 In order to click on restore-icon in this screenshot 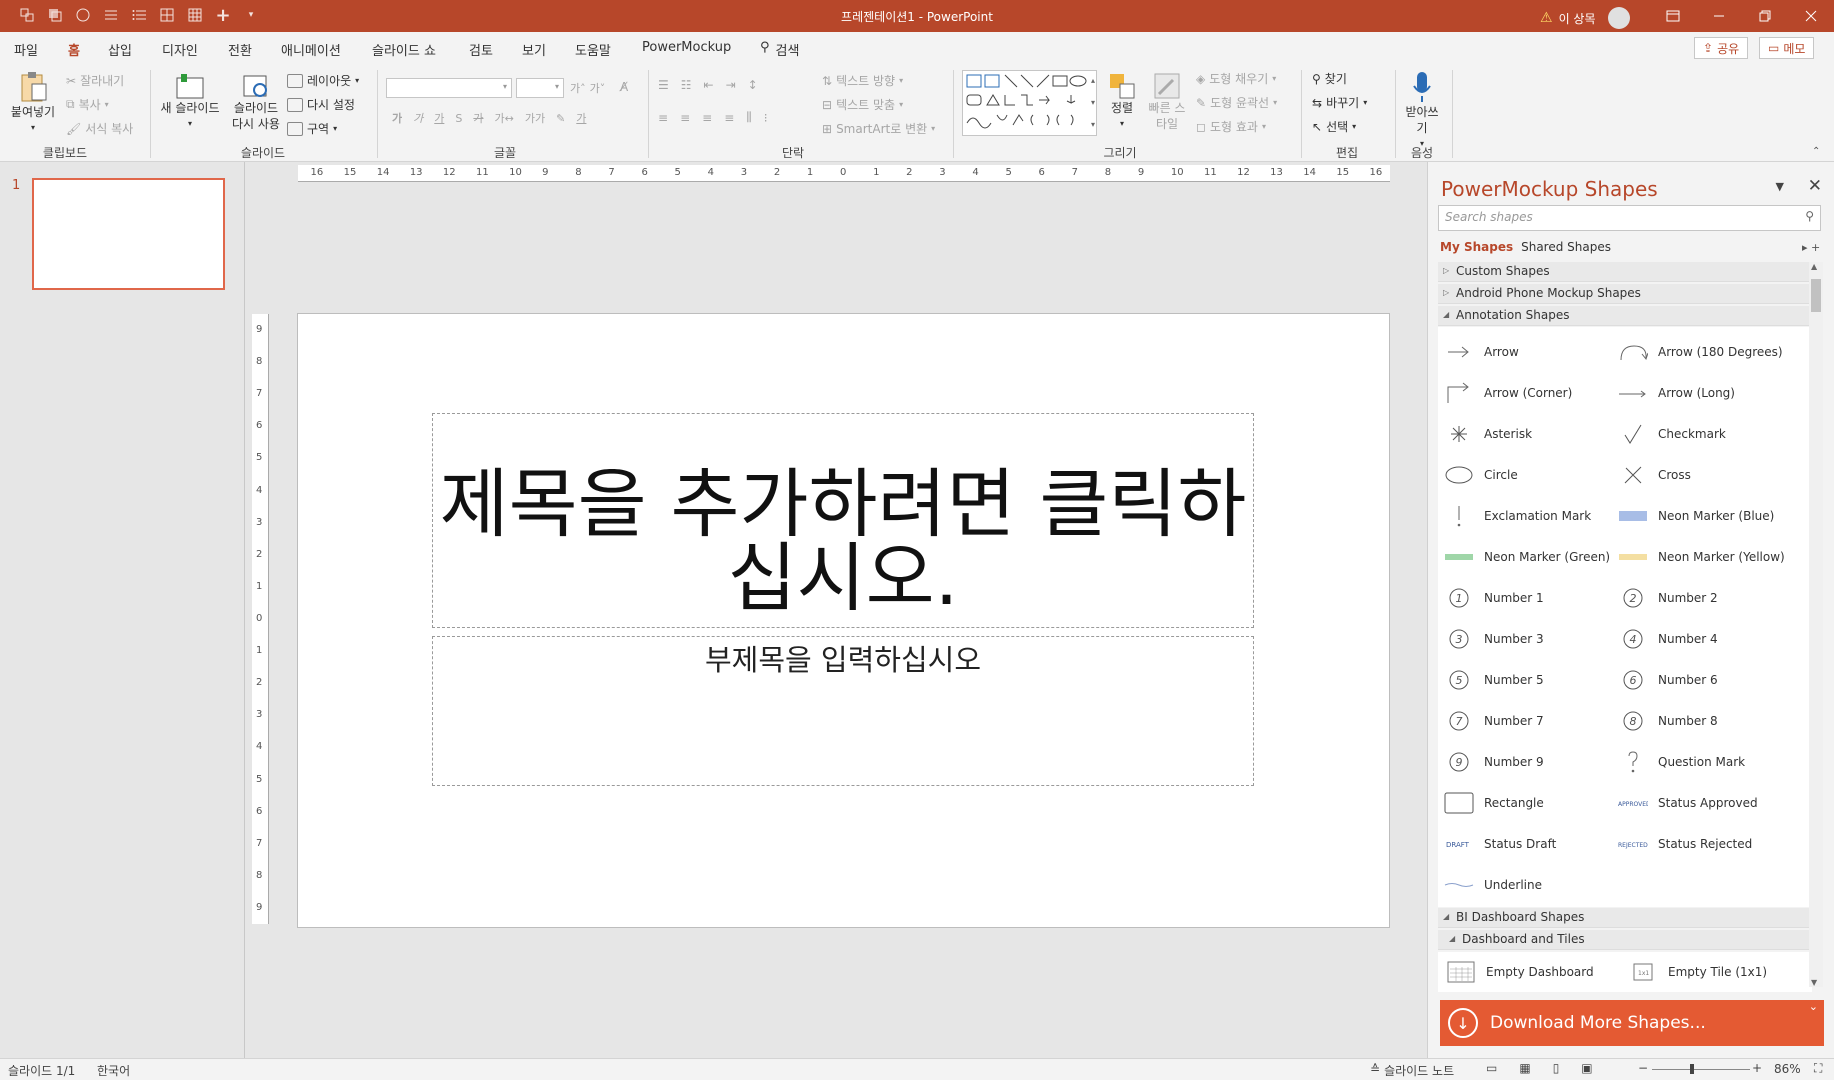, I will do `click(1765, 16)`.